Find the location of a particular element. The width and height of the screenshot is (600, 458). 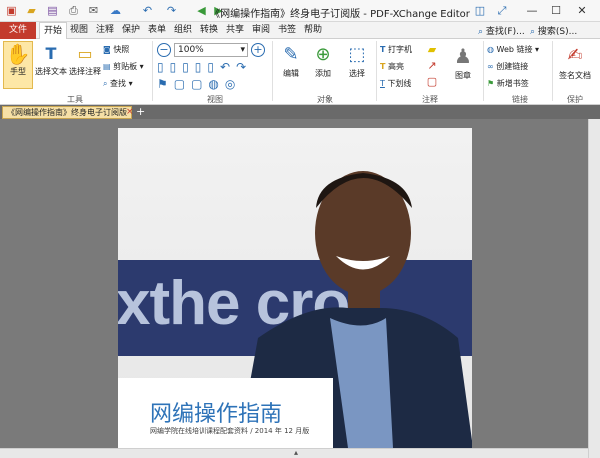

find-tool-button: ⌕ 查找 ▾ is located at coordinates (118, 84).